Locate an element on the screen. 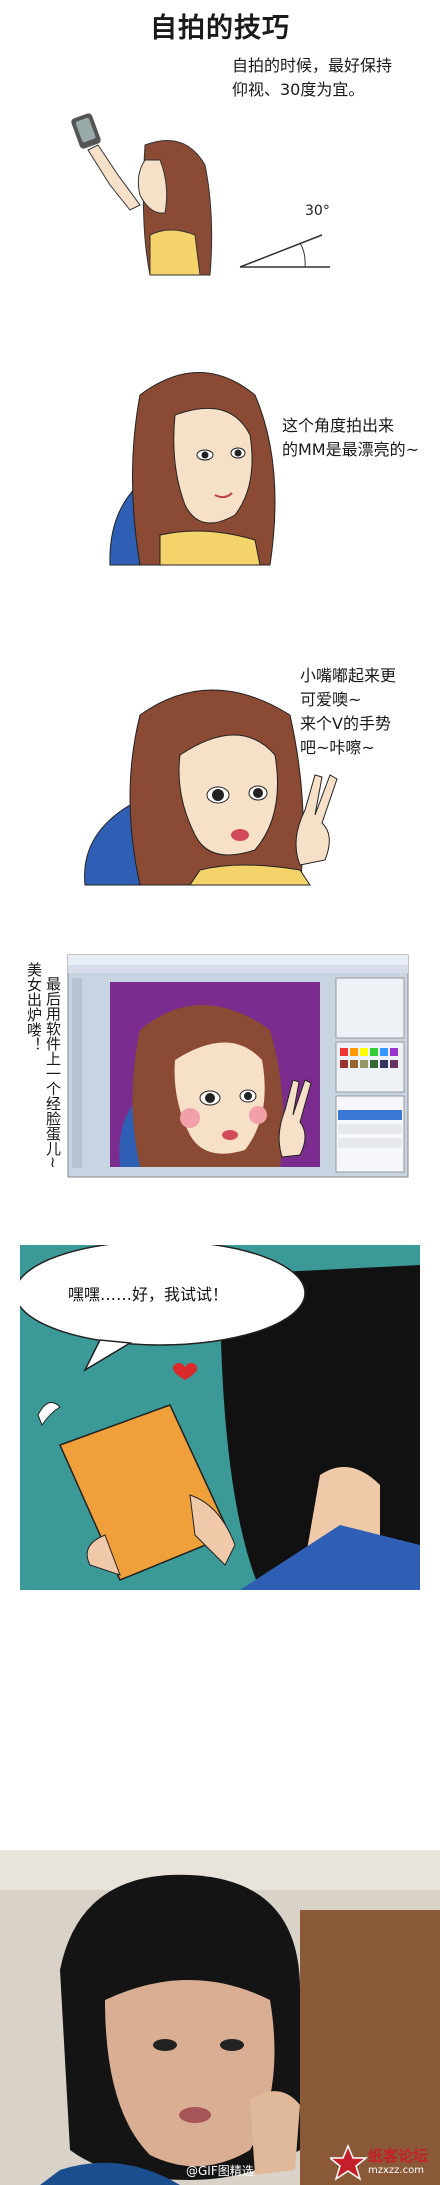  panel-1-caption-line-2: 仰视、30度为宜。 is located at coordinates (298, 89).